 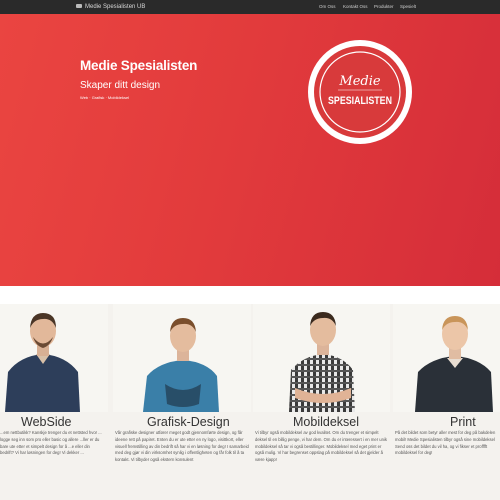 What do you see at coordinates (188, 422) in the screenshot?
I see `service-title-grafisk-design: Grafisk-Design` at bounding box center [188, 422].